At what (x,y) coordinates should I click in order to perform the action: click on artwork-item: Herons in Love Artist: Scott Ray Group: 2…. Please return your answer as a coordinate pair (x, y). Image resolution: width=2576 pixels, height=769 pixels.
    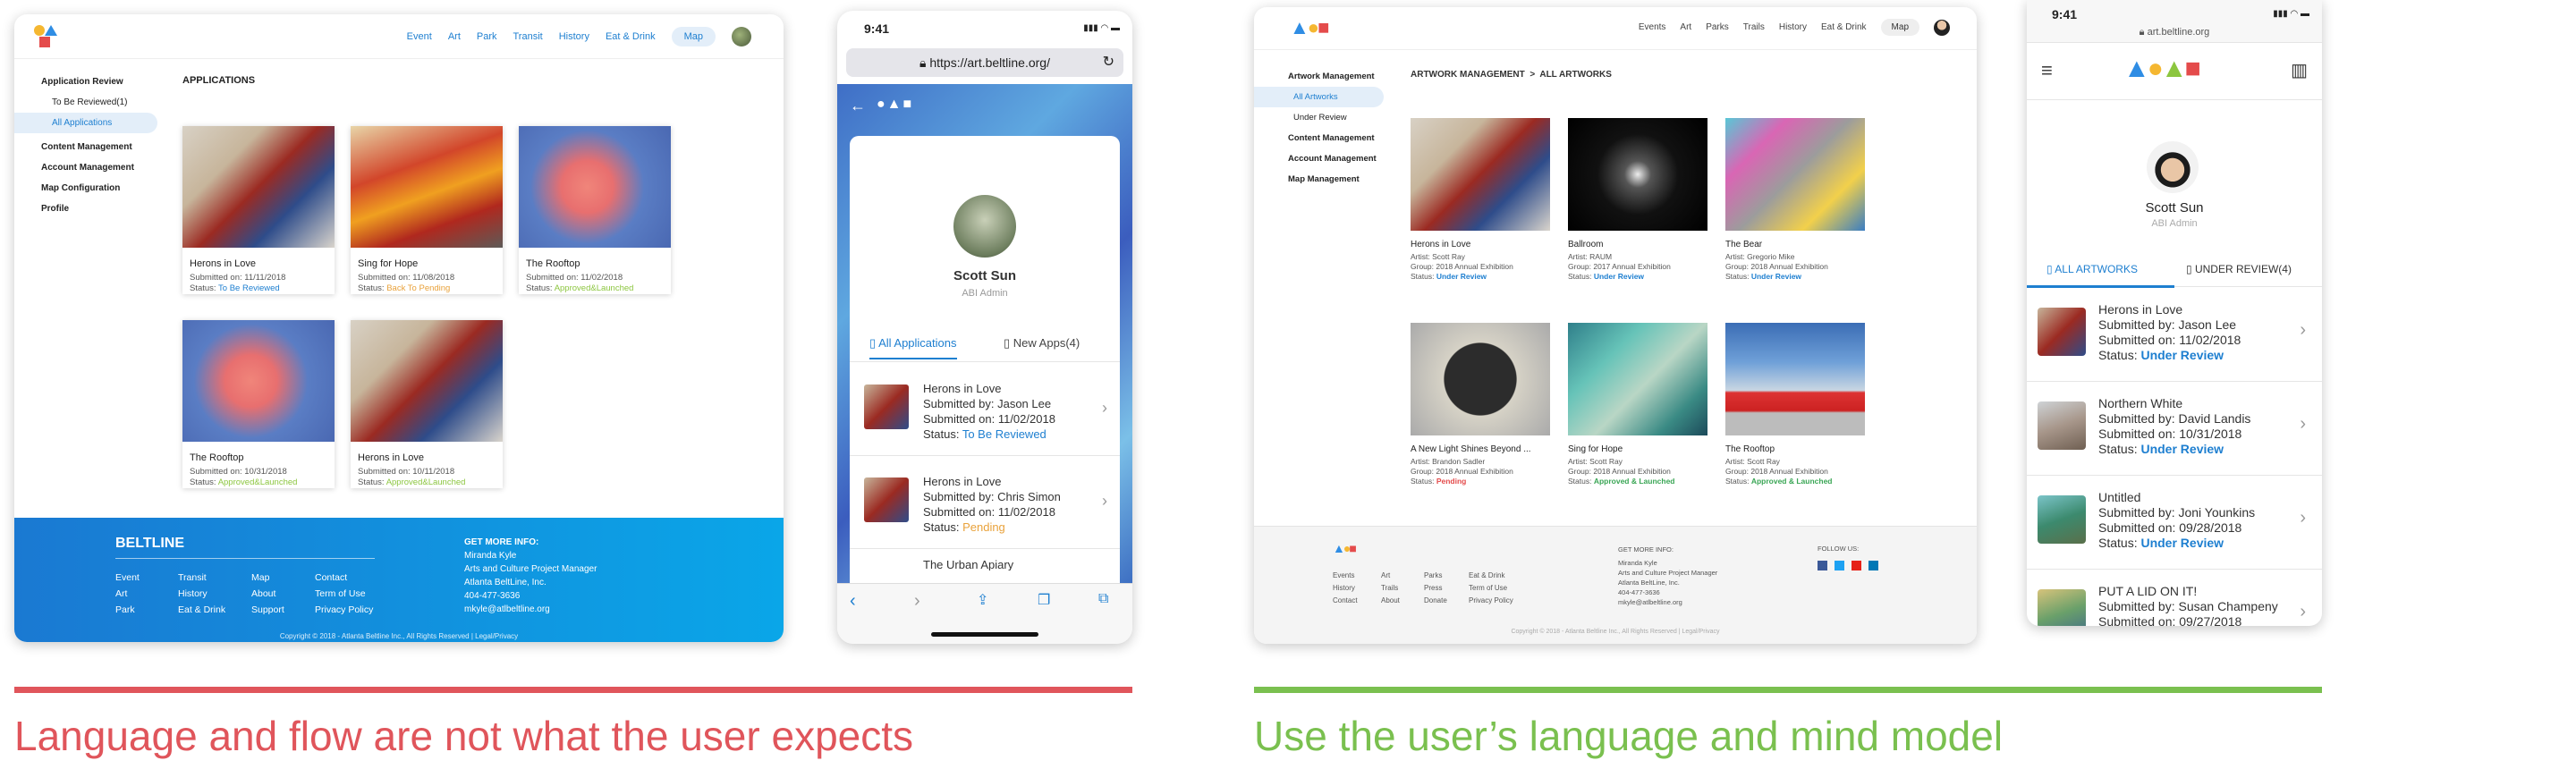
    Looking at the image, I should click on (1480, 200).